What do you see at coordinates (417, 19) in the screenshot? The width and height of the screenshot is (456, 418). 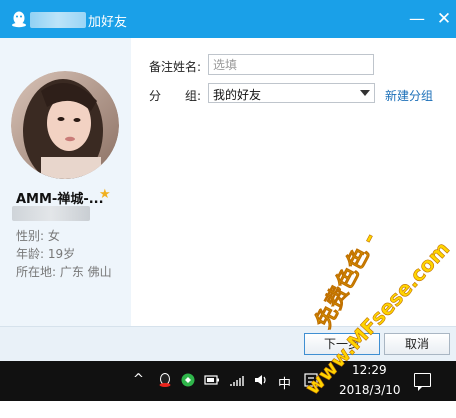 I see `minimize-button: —` at bounding box center [417, 19].